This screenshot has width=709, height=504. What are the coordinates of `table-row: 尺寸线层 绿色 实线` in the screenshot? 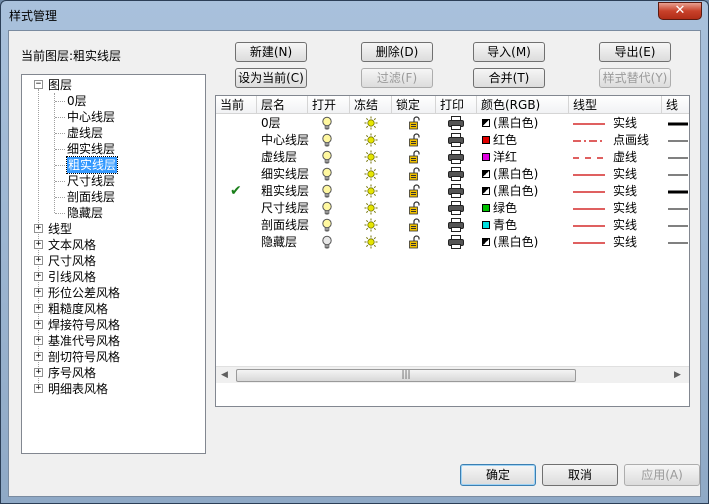 It's located at (452, 208).